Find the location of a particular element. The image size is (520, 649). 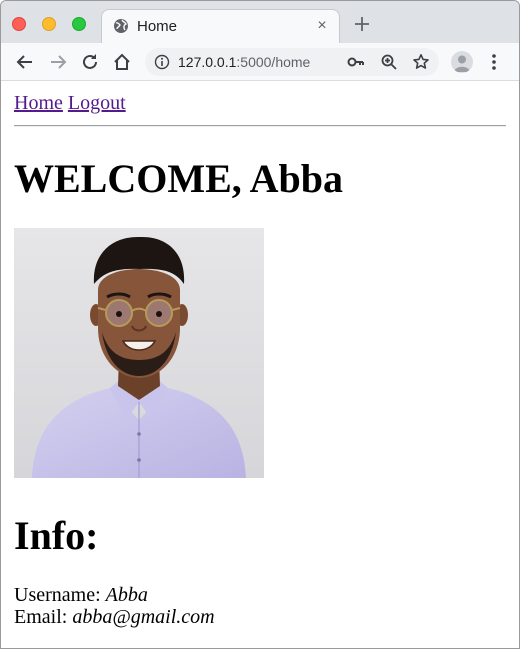

back-icon is located at coordinates (25, 62).